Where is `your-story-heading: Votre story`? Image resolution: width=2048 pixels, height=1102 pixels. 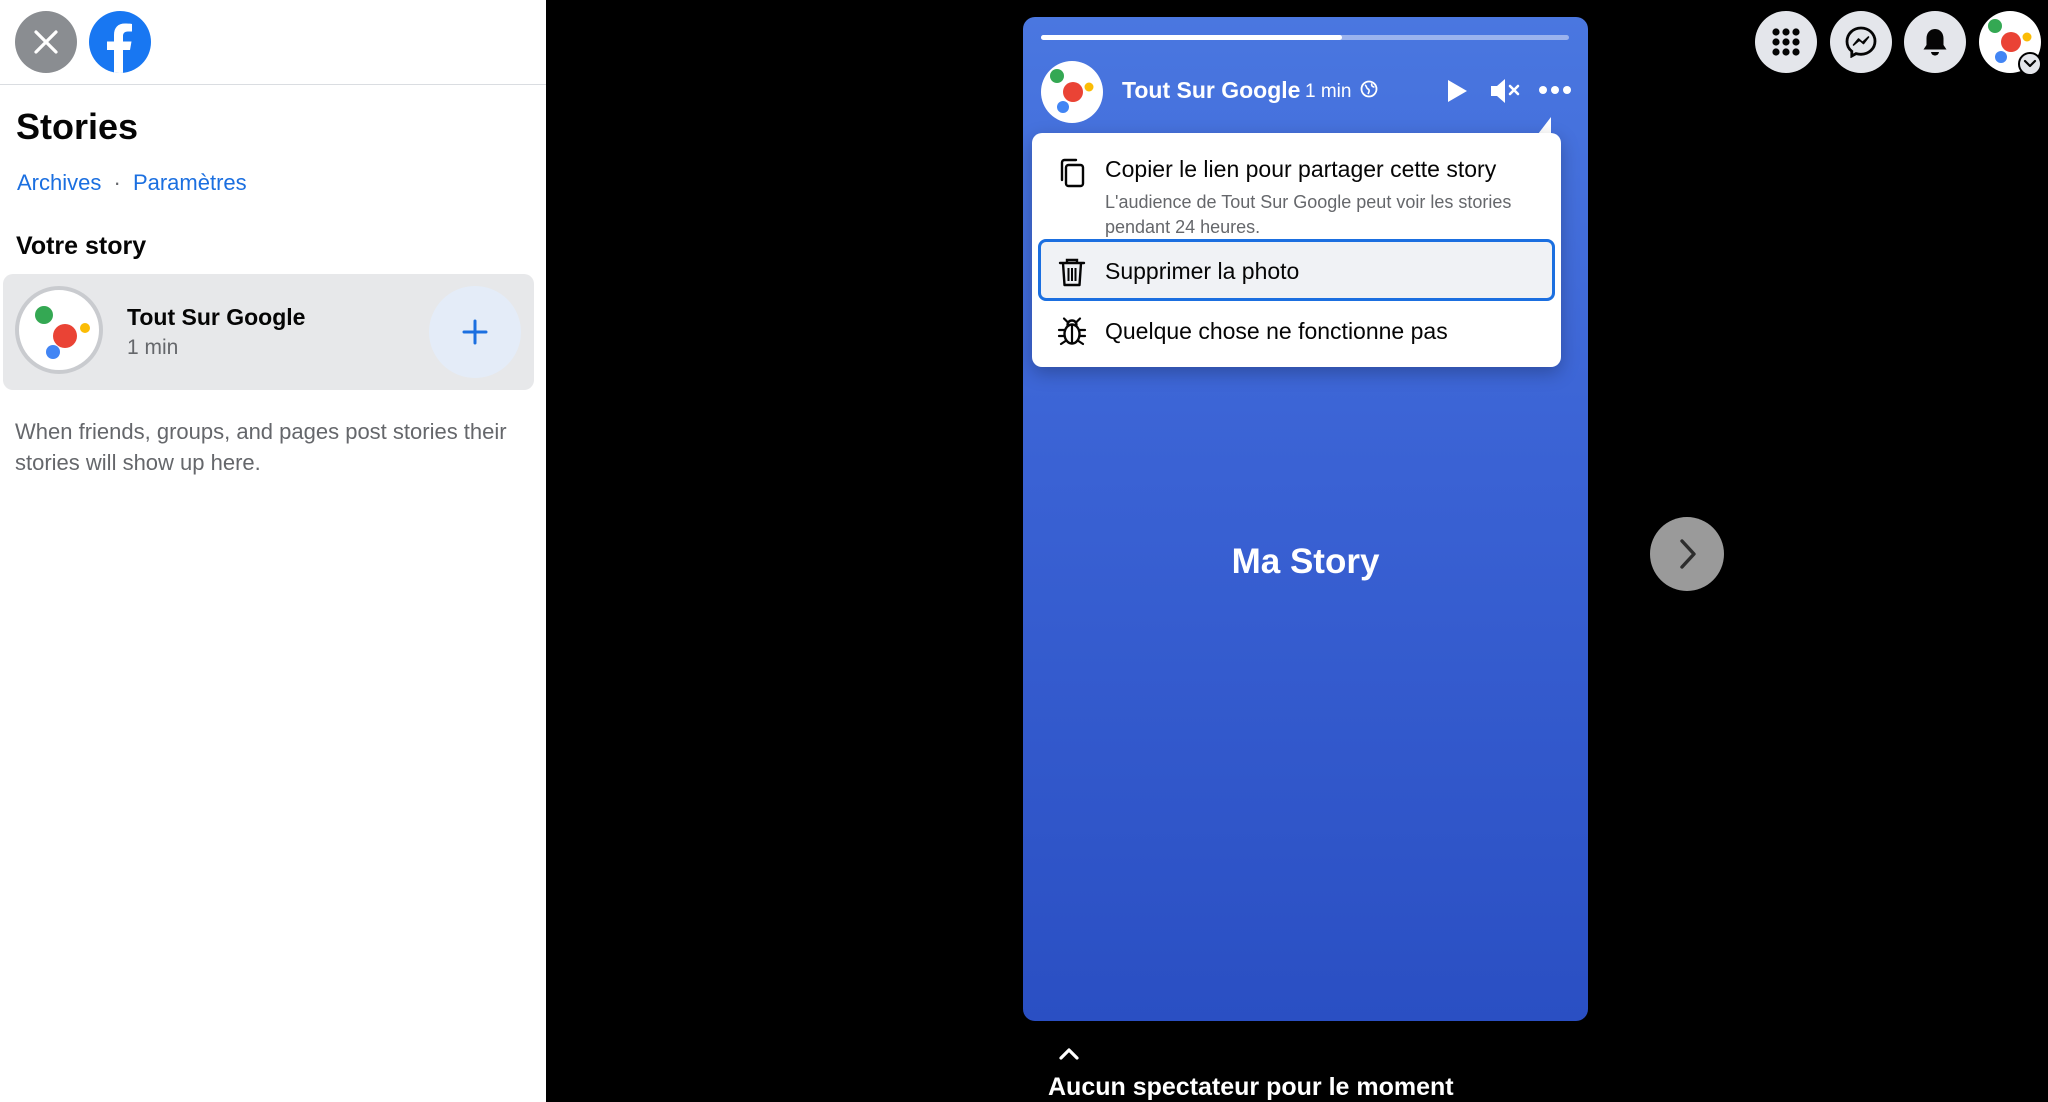
your-story-heading: Votre story is located at coordinates (81, 246).